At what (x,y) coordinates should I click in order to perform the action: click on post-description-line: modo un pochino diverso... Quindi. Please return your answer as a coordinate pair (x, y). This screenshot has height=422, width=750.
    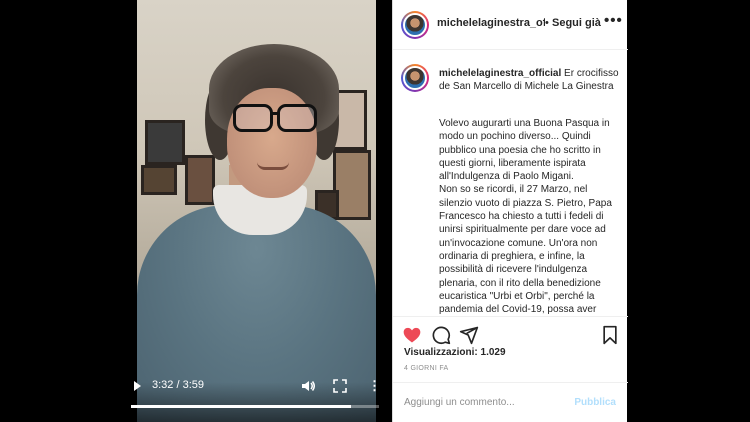
    Looking at the image, I should click on (515, 137).